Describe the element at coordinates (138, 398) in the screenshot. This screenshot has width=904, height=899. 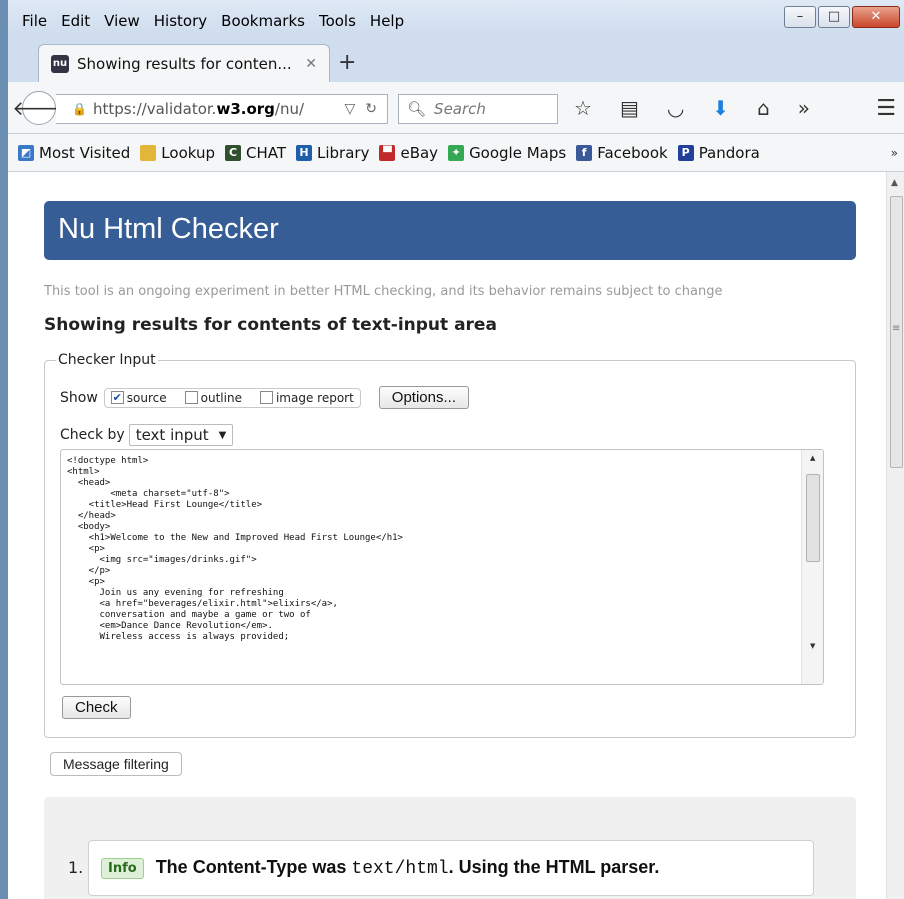
I see `source-checkbox: ✔ source` at that location.